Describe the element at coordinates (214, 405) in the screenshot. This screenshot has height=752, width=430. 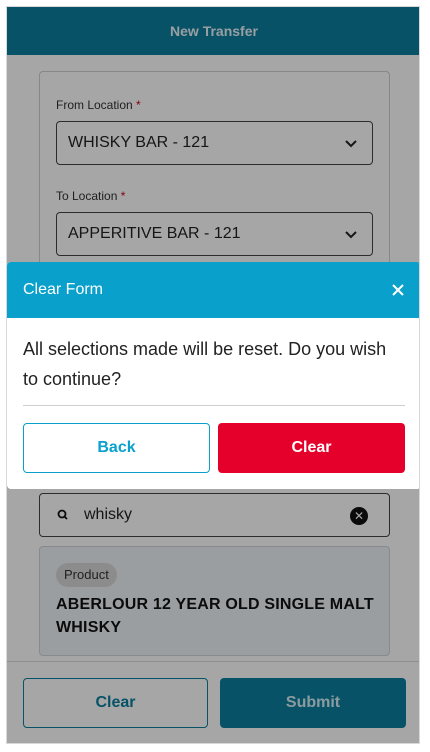
I see `dialog-divider` at that location.